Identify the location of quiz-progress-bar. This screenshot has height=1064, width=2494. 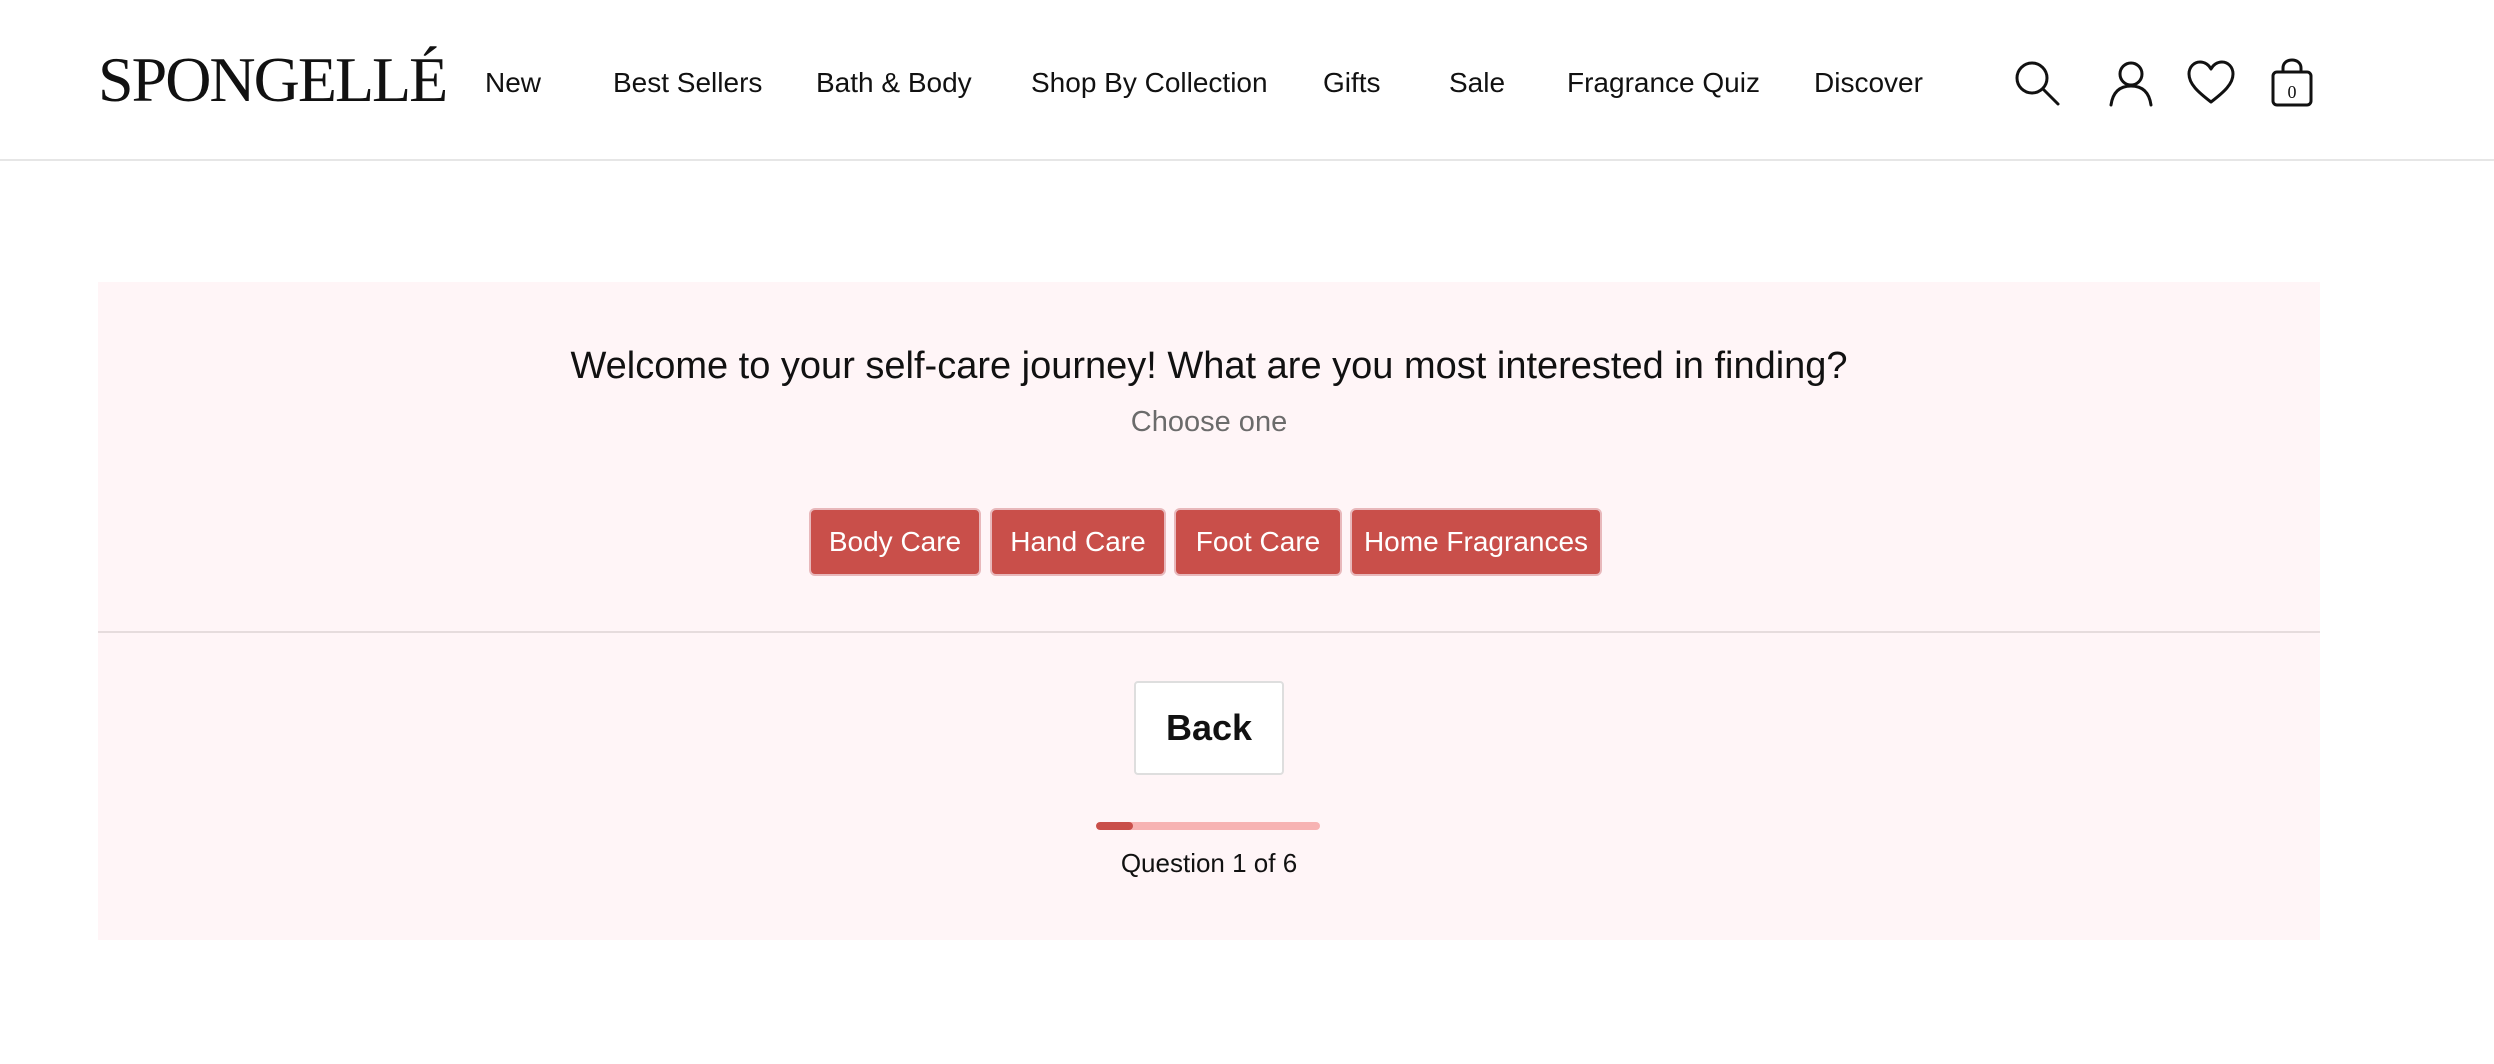
(1208, 826).